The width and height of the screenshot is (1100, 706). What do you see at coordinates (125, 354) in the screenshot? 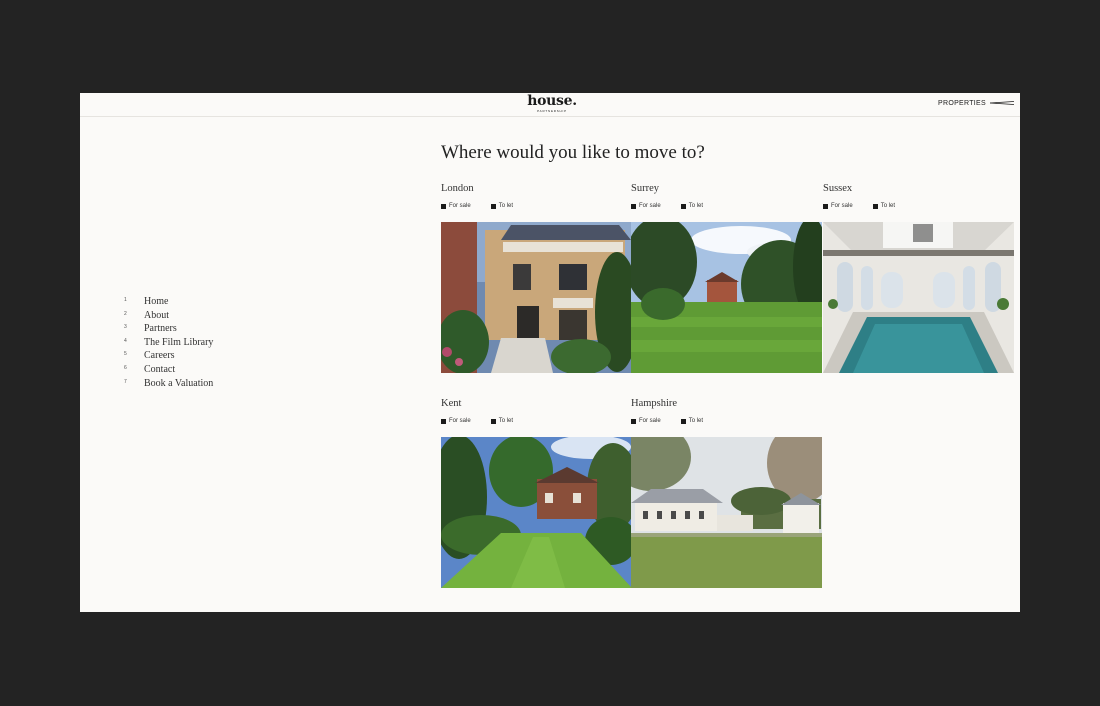
I see `nav-item-number: 5` at bounding box center [125, 354].